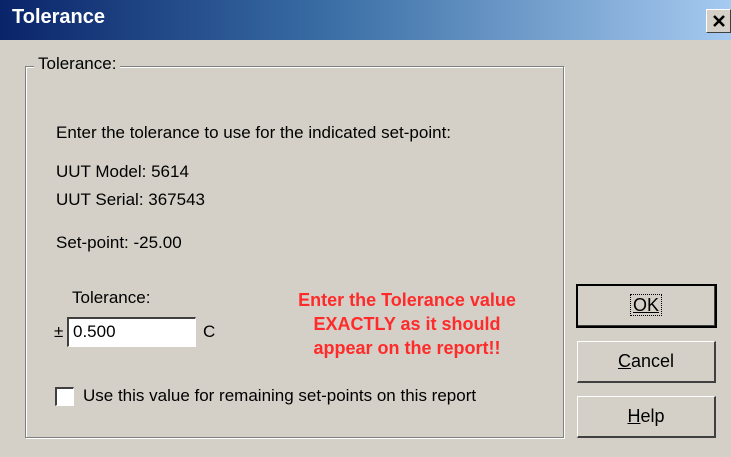 The height and width of the screenshot is (457, 731). I want to click on unit-label: C, so click(209, 331).